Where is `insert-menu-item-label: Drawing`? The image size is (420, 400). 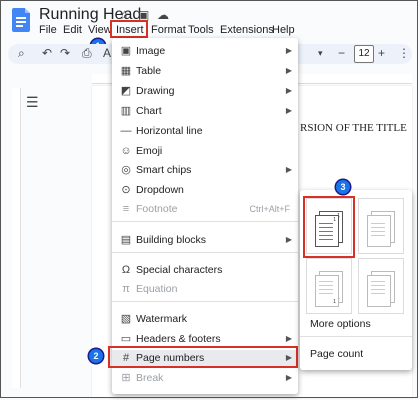
insert-menu-item-label: Drawing is located at coordinates (155, 91).